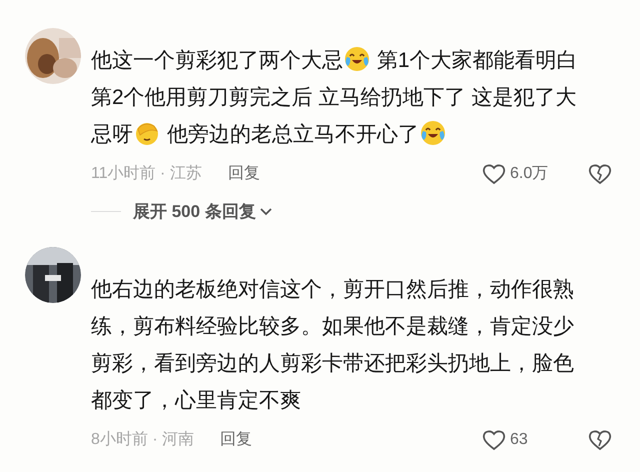 Image resolution: width=640 pixels, height=472 pixels. What do you see at coordinates (332, 363) in the screenshot?
I see `comment-text: 剪彩，看到旁边的人剪彩卡带还把彩头扔地上，脸色` at bounding box center [332, 363].